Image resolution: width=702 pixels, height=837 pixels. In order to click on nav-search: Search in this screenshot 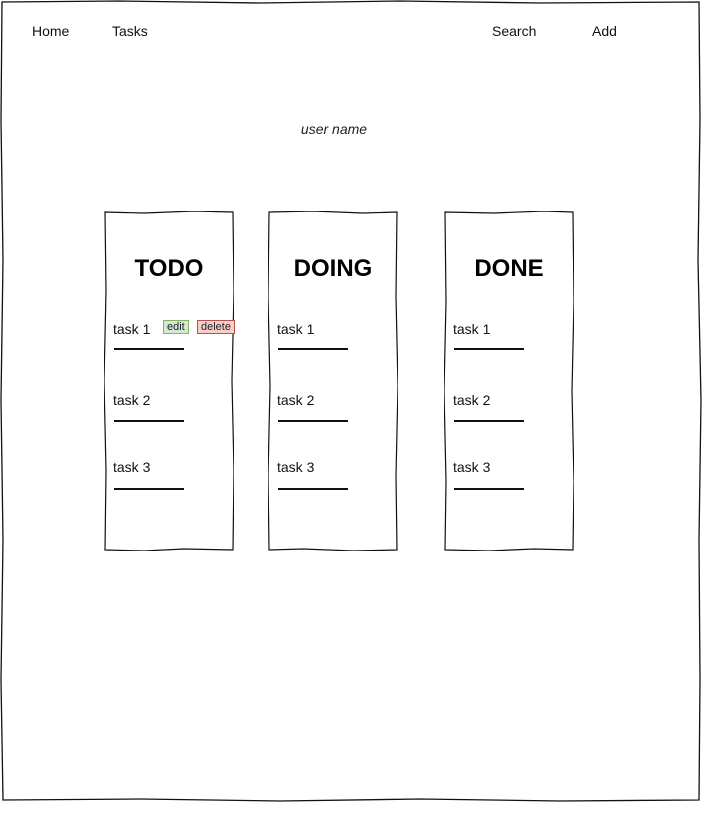, I will do `click(514, 31)`.